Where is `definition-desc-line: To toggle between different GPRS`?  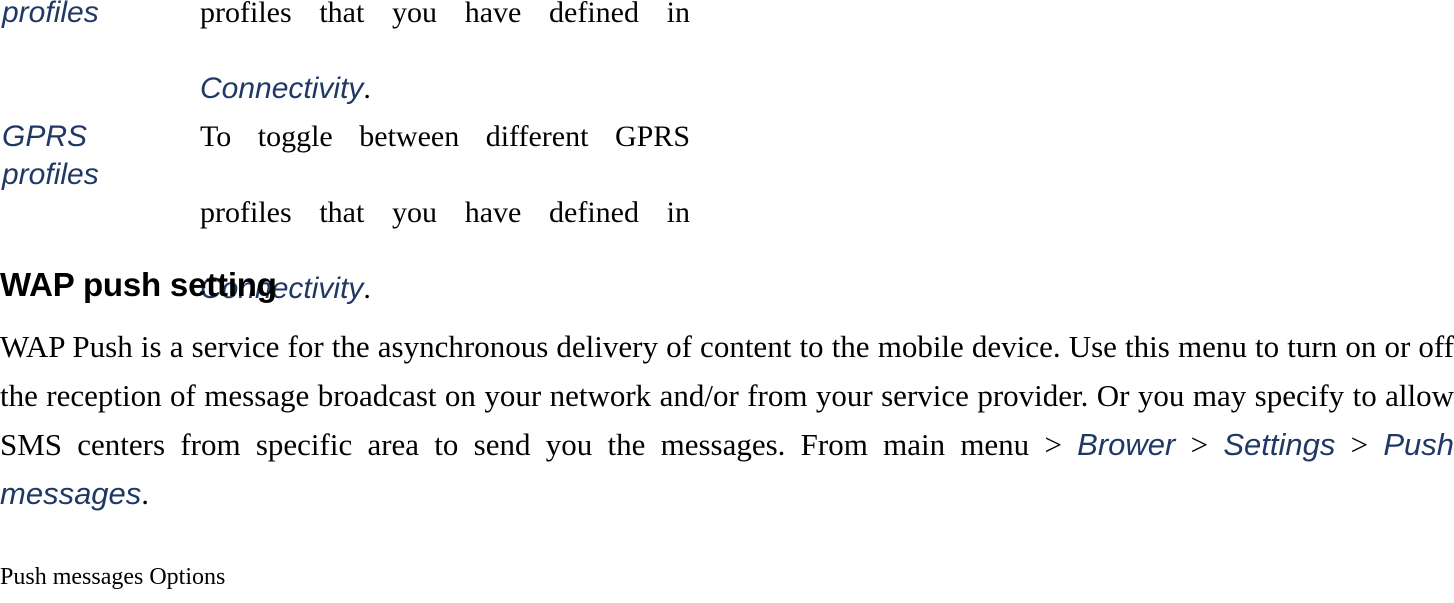
definition-desc-line: To toggle between different GPRS is located at coordinates (445, 136).